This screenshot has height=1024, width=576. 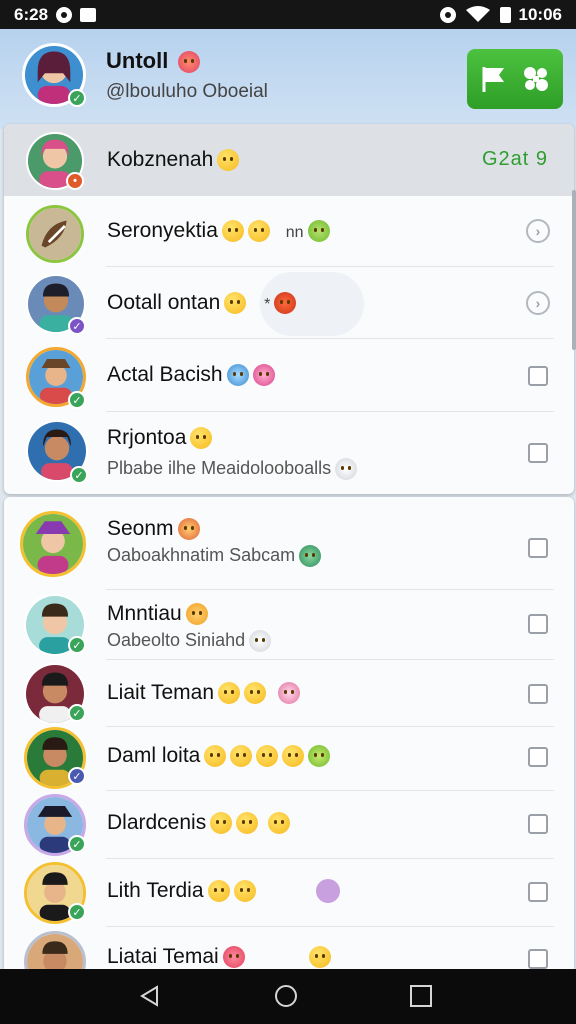 I want to click on status-time-right: 10:06, so click(x=540, y=14).